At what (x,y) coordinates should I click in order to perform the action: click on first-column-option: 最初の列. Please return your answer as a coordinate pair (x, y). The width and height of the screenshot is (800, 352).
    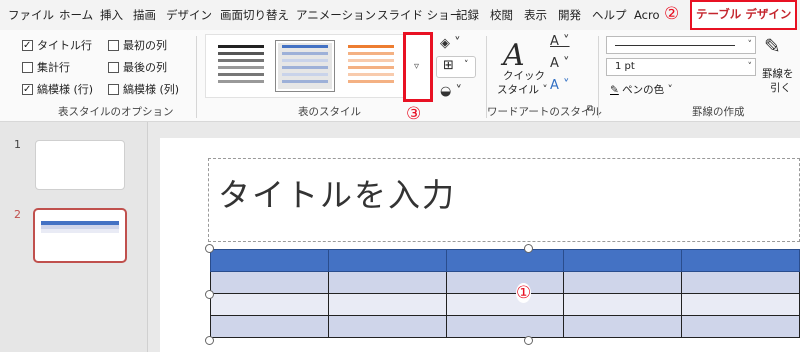
    Looking at the image, I should click on (137, 45).